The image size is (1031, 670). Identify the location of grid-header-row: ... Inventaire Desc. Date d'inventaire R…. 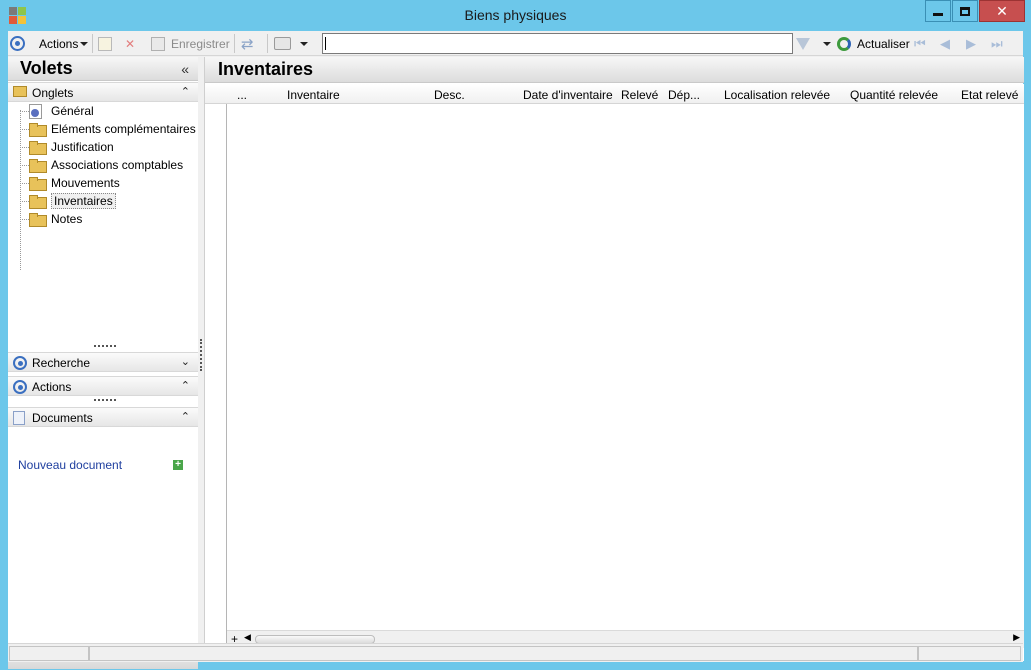
(614, 94).